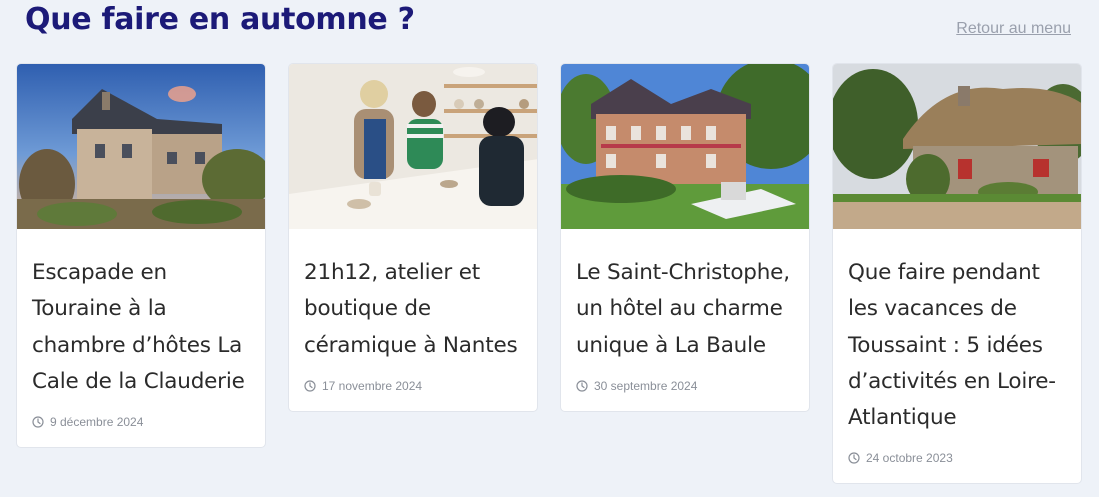 The height and width of the screenshot is (497, 1099). I want to click on card-date: 30 septembre 2024, so click(685, 386).